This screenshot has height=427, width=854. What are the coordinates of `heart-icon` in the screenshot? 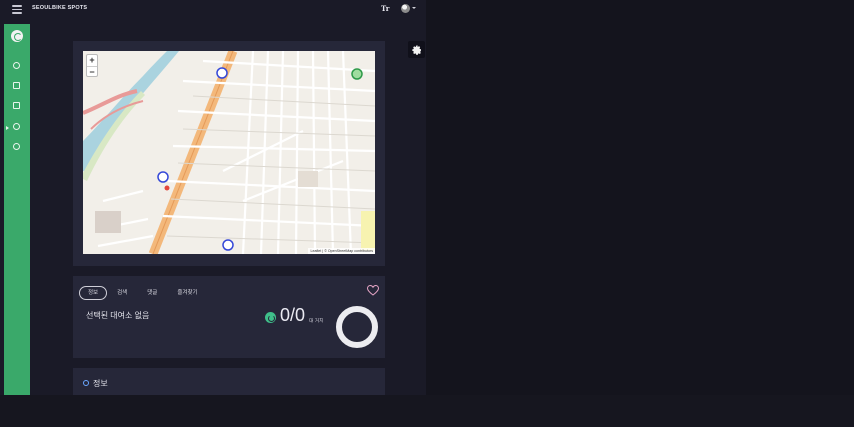 It's located at (373, 290).